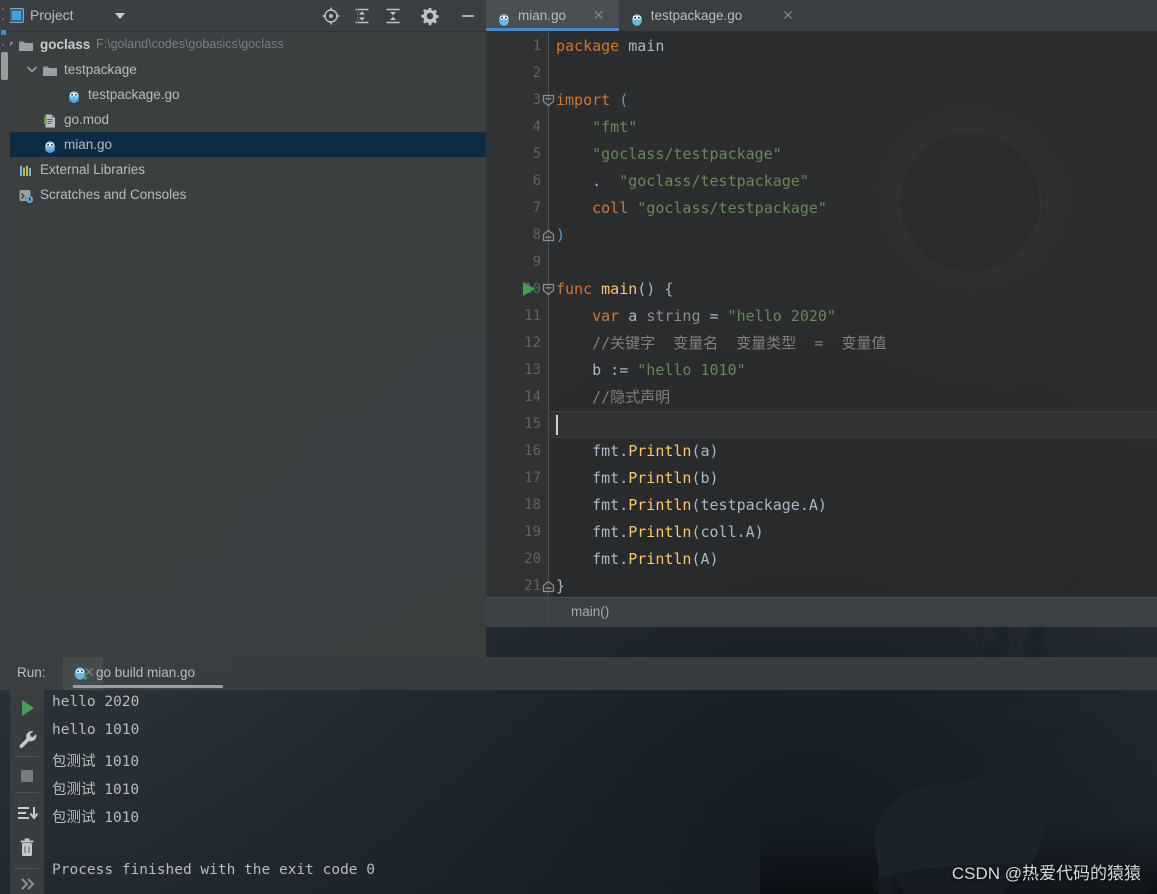  I want to click on run-gutter-icon, so click(529, 289).